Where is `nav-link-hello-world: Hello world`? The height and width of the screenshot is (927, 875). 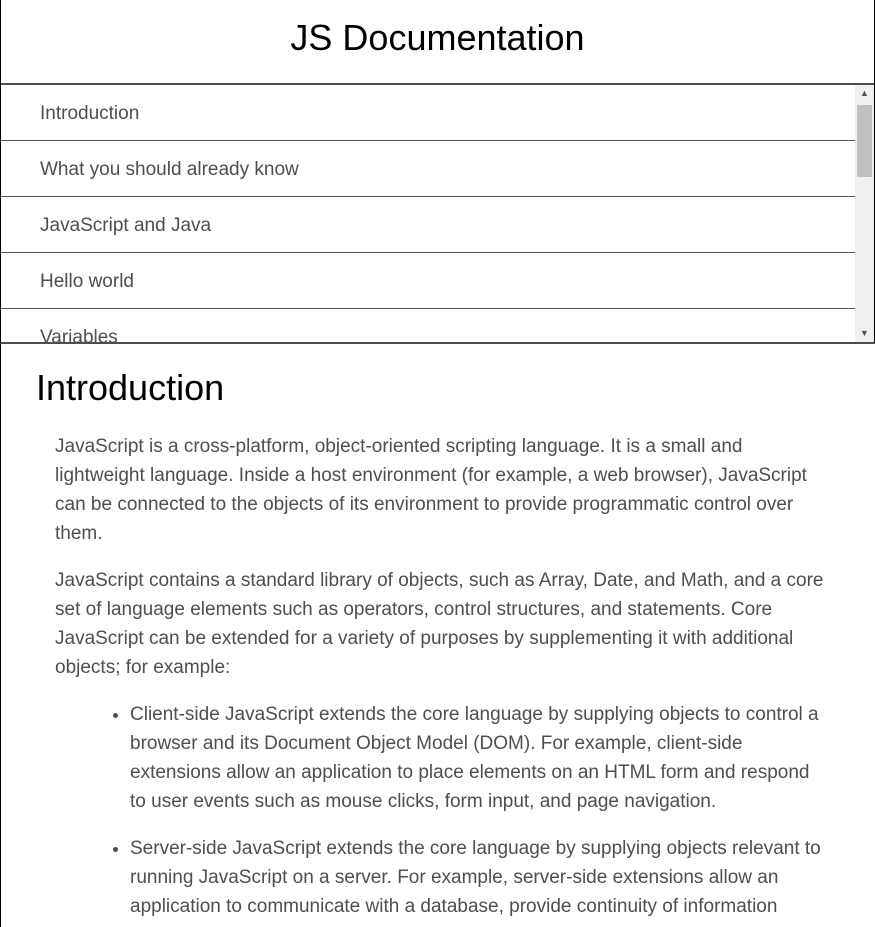
nav-link-hello-world: Hello world is located at coordinates (428, 281).